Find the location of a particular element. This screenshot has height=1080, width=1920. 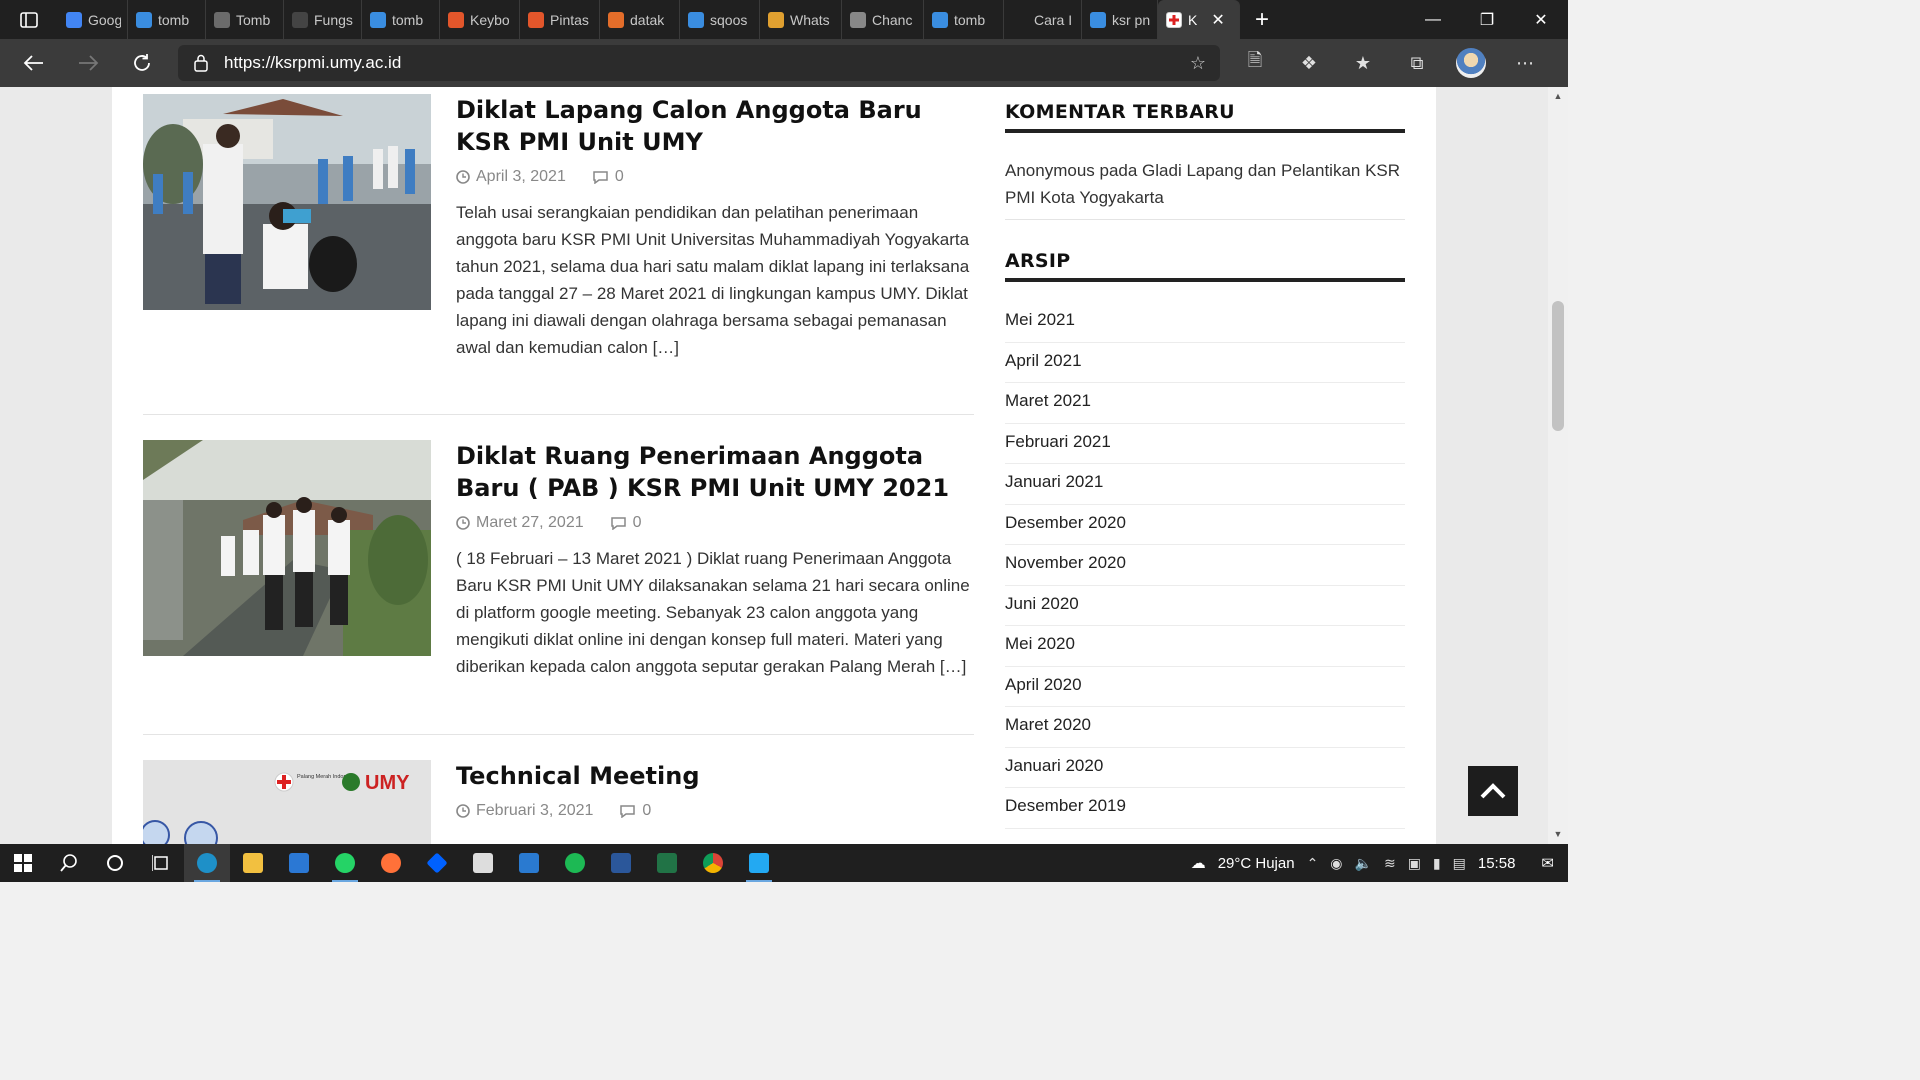

url-text: https://ksrpmi.umy.ac.id is located at coordinates (312, 63).